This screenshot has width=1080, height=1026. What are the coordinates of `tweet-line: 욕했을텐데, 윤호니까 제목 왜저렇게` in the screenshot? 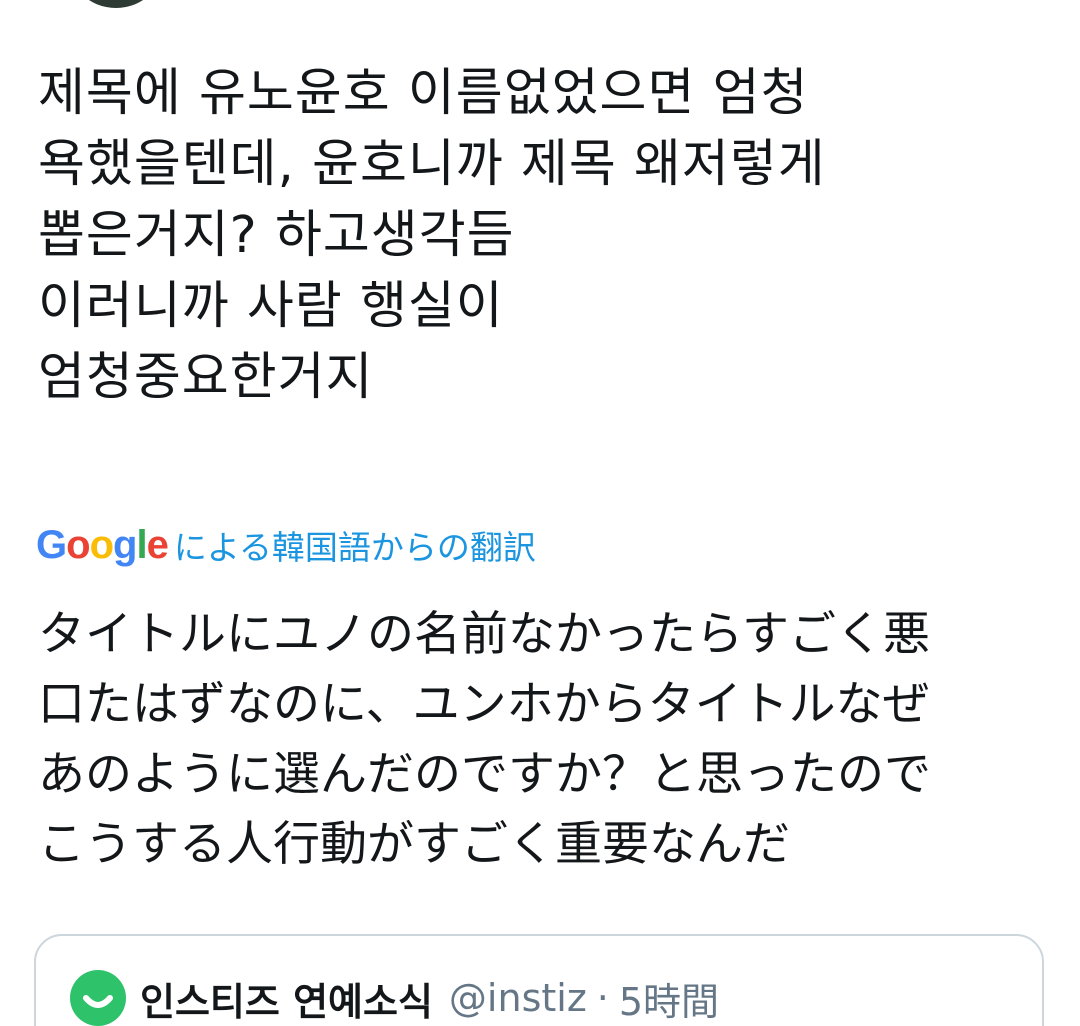 It's located at (432, 164).